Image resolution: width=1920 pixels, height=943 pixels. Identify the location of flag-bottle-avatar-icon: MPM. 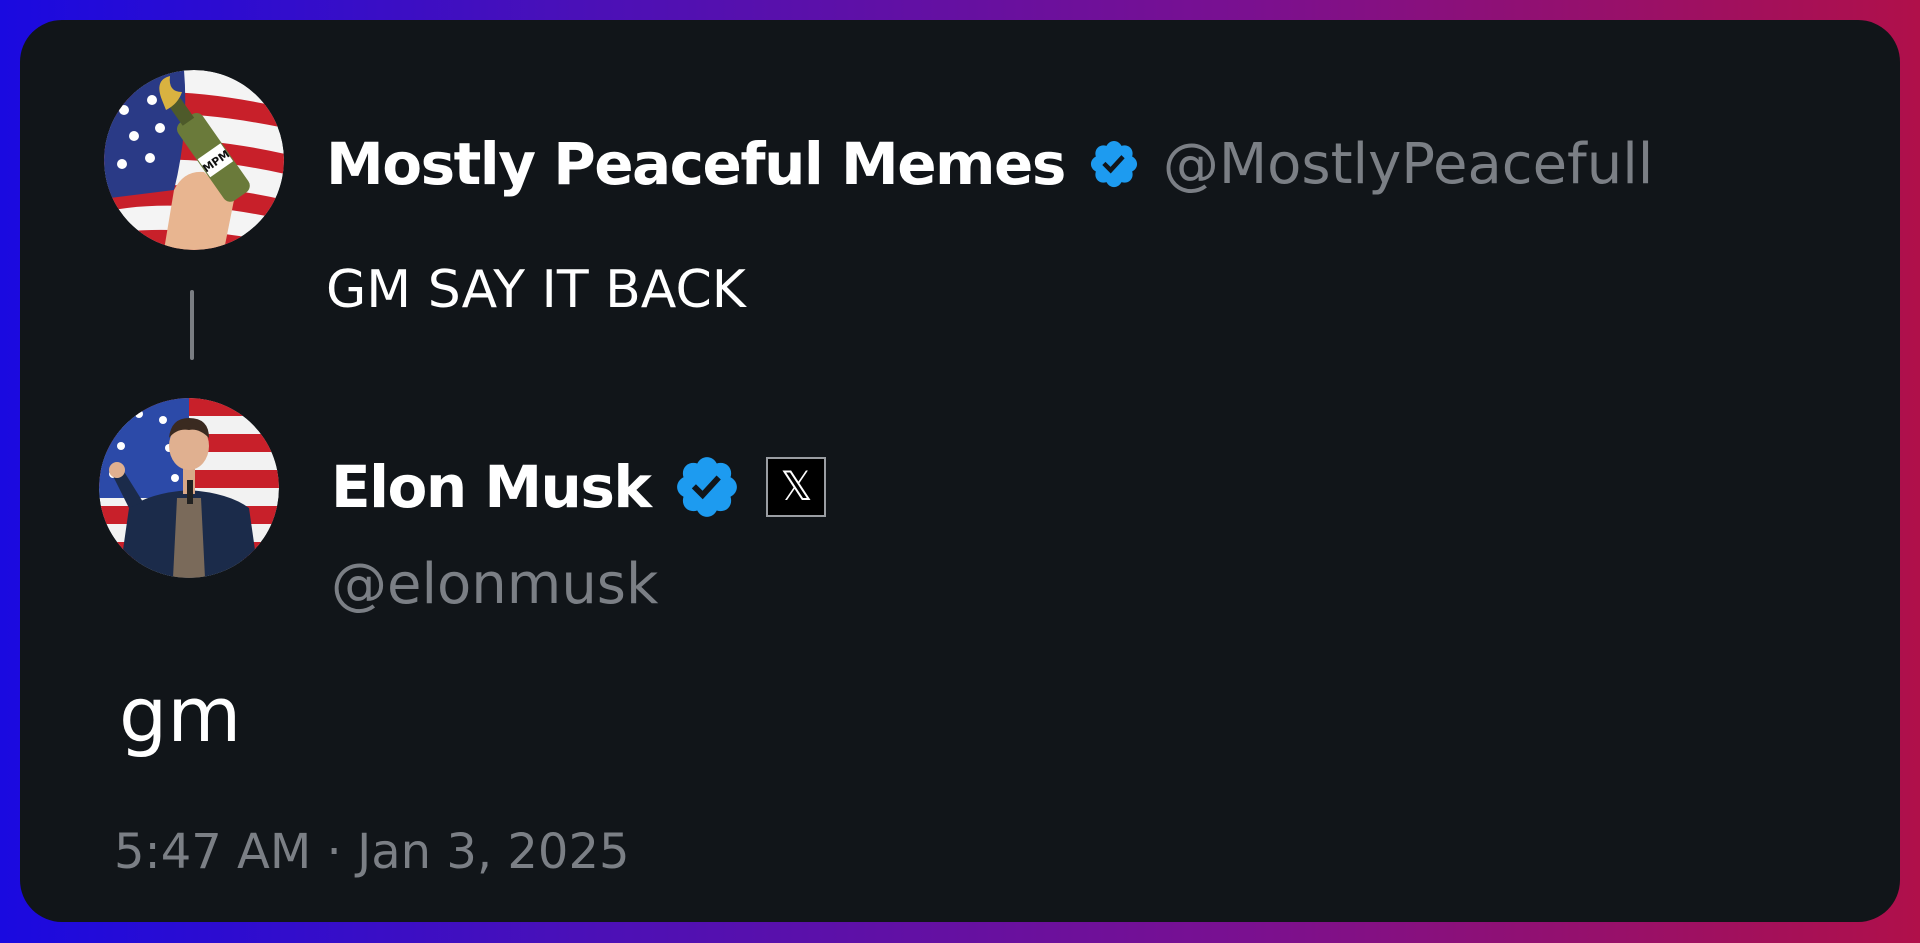
(194, 160).